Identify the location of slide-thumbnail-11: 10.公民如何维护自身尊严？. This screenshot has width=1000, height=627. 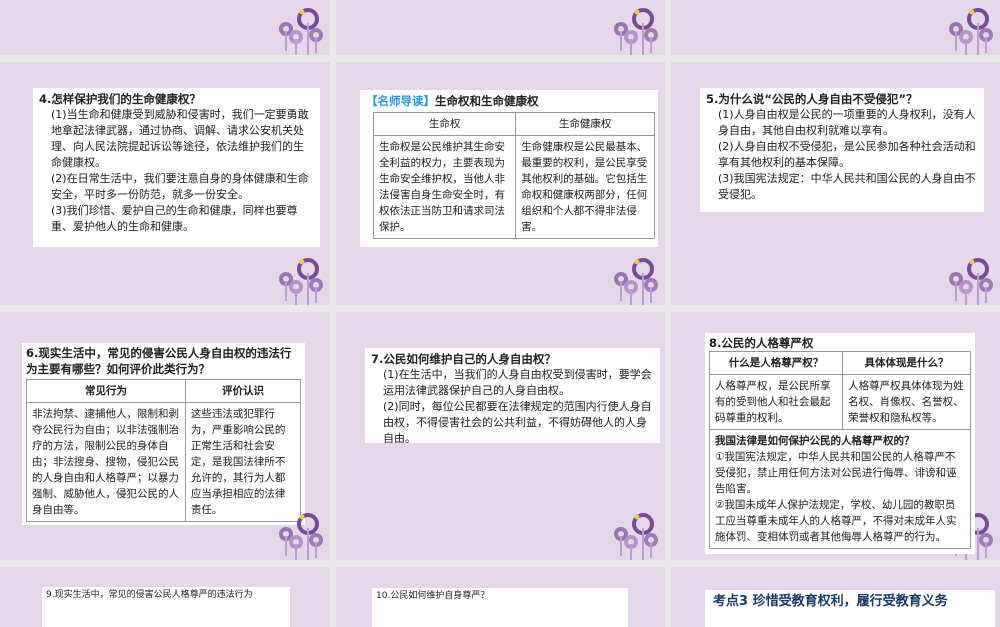
(500, 597).